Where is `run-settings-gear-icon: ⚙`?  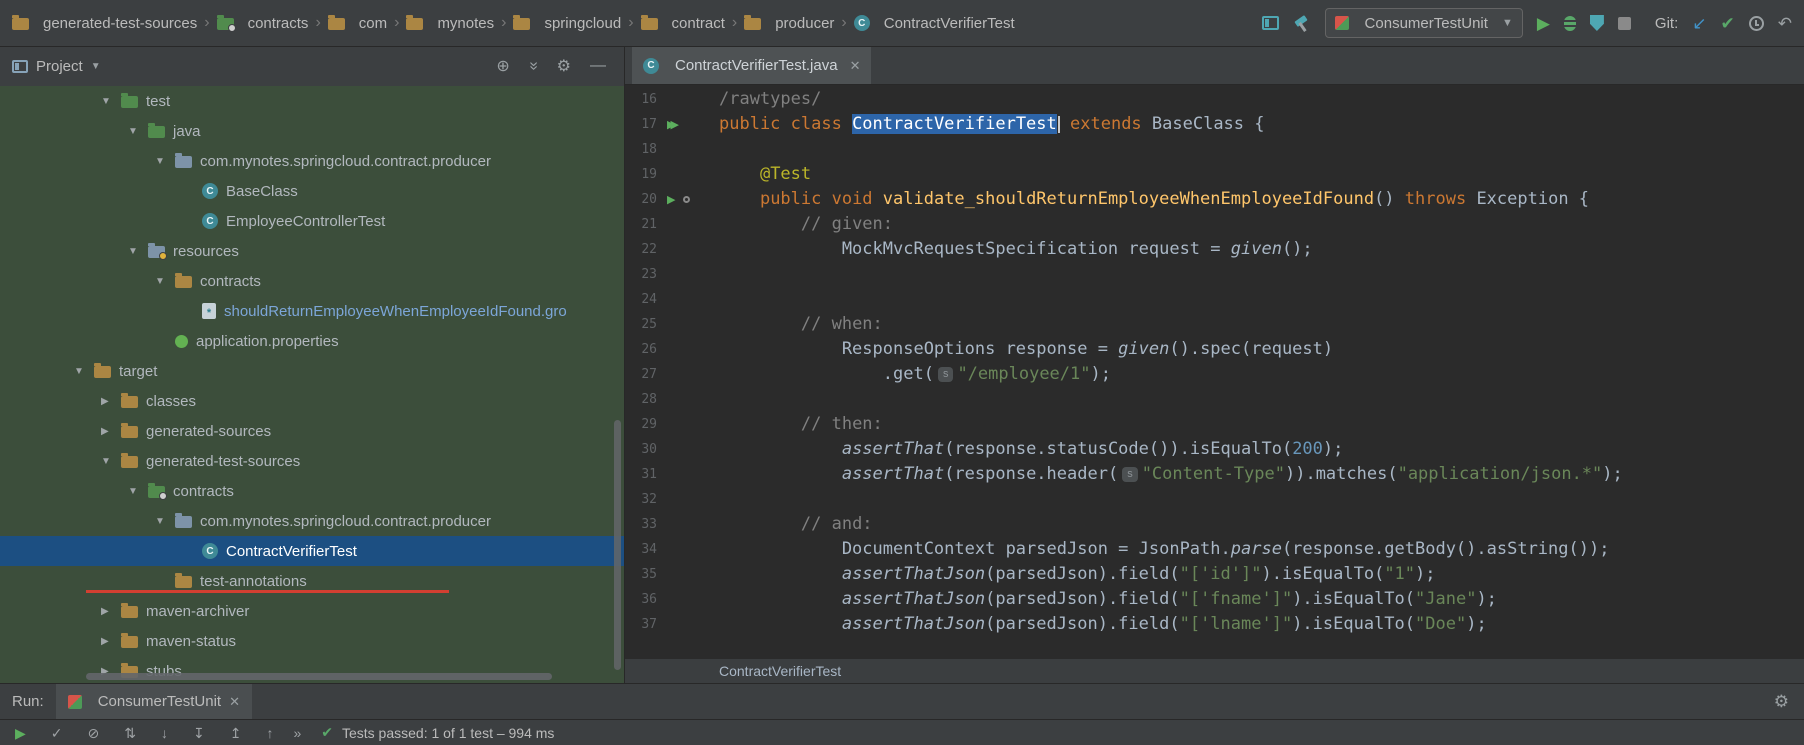
run-settings-gear-icon: ⚙ is located at coordinates (1781, 702).